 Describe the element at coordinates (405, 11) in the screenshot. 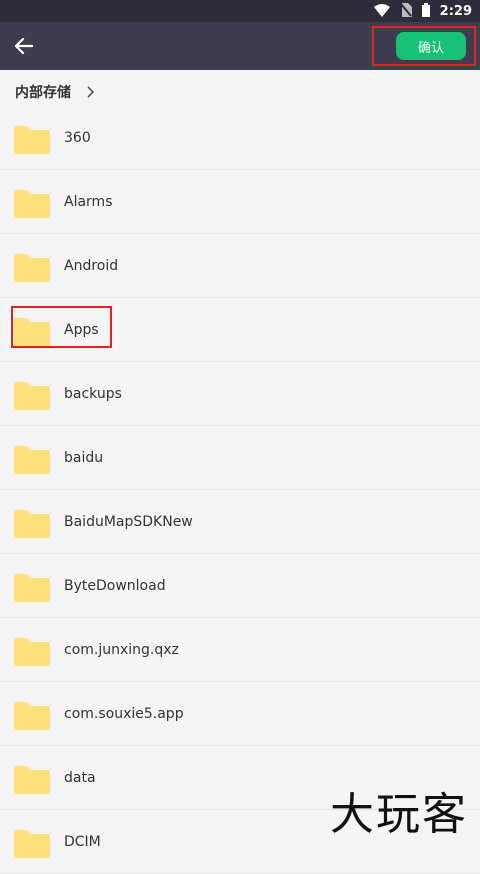

I see `no-sim-icon` at that location.